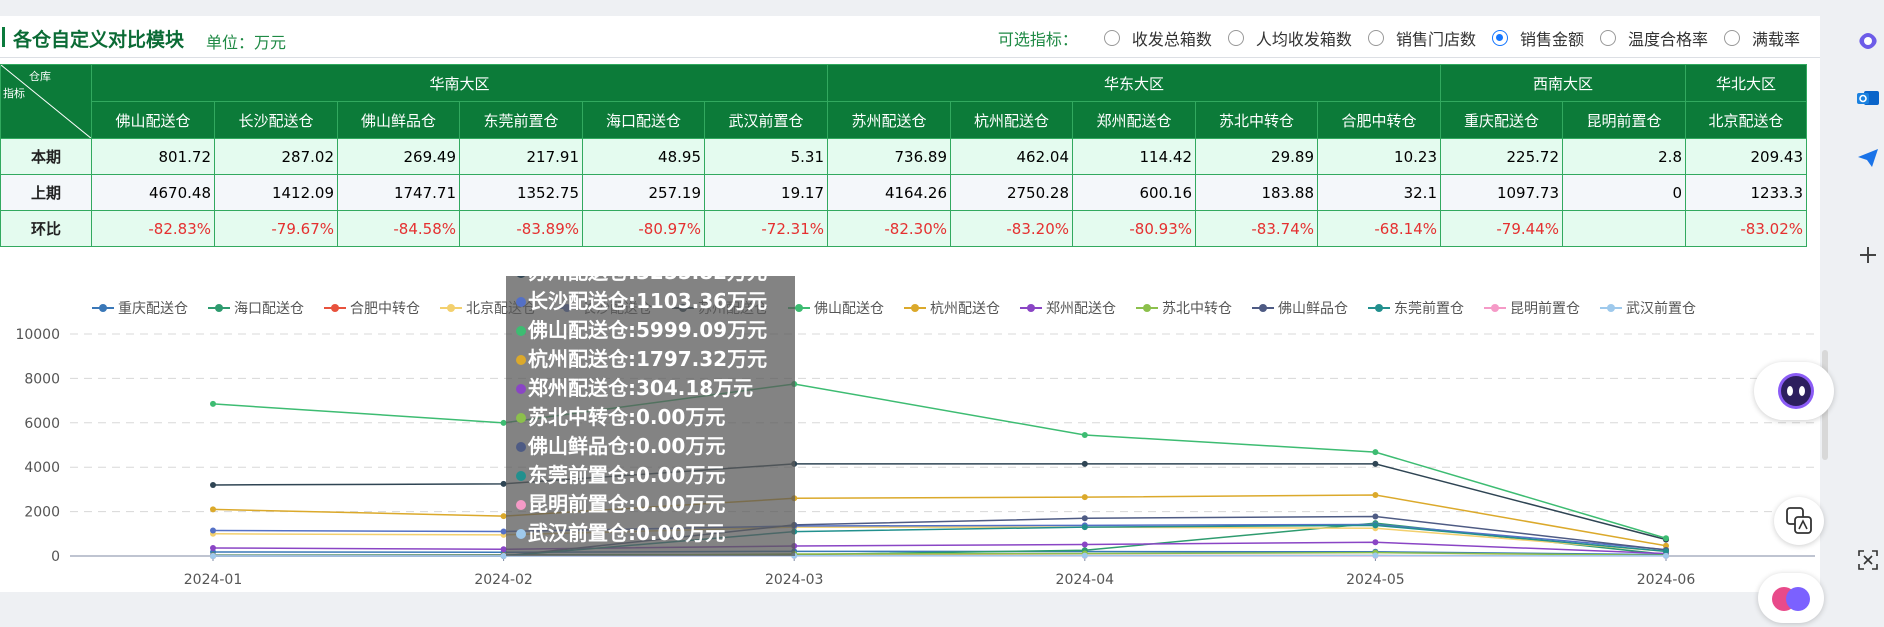  Describe the element at coordinates (626, 504) in the screenshot. I see `tooltip-text: 昆明前置仓:0.00万元` at that location.